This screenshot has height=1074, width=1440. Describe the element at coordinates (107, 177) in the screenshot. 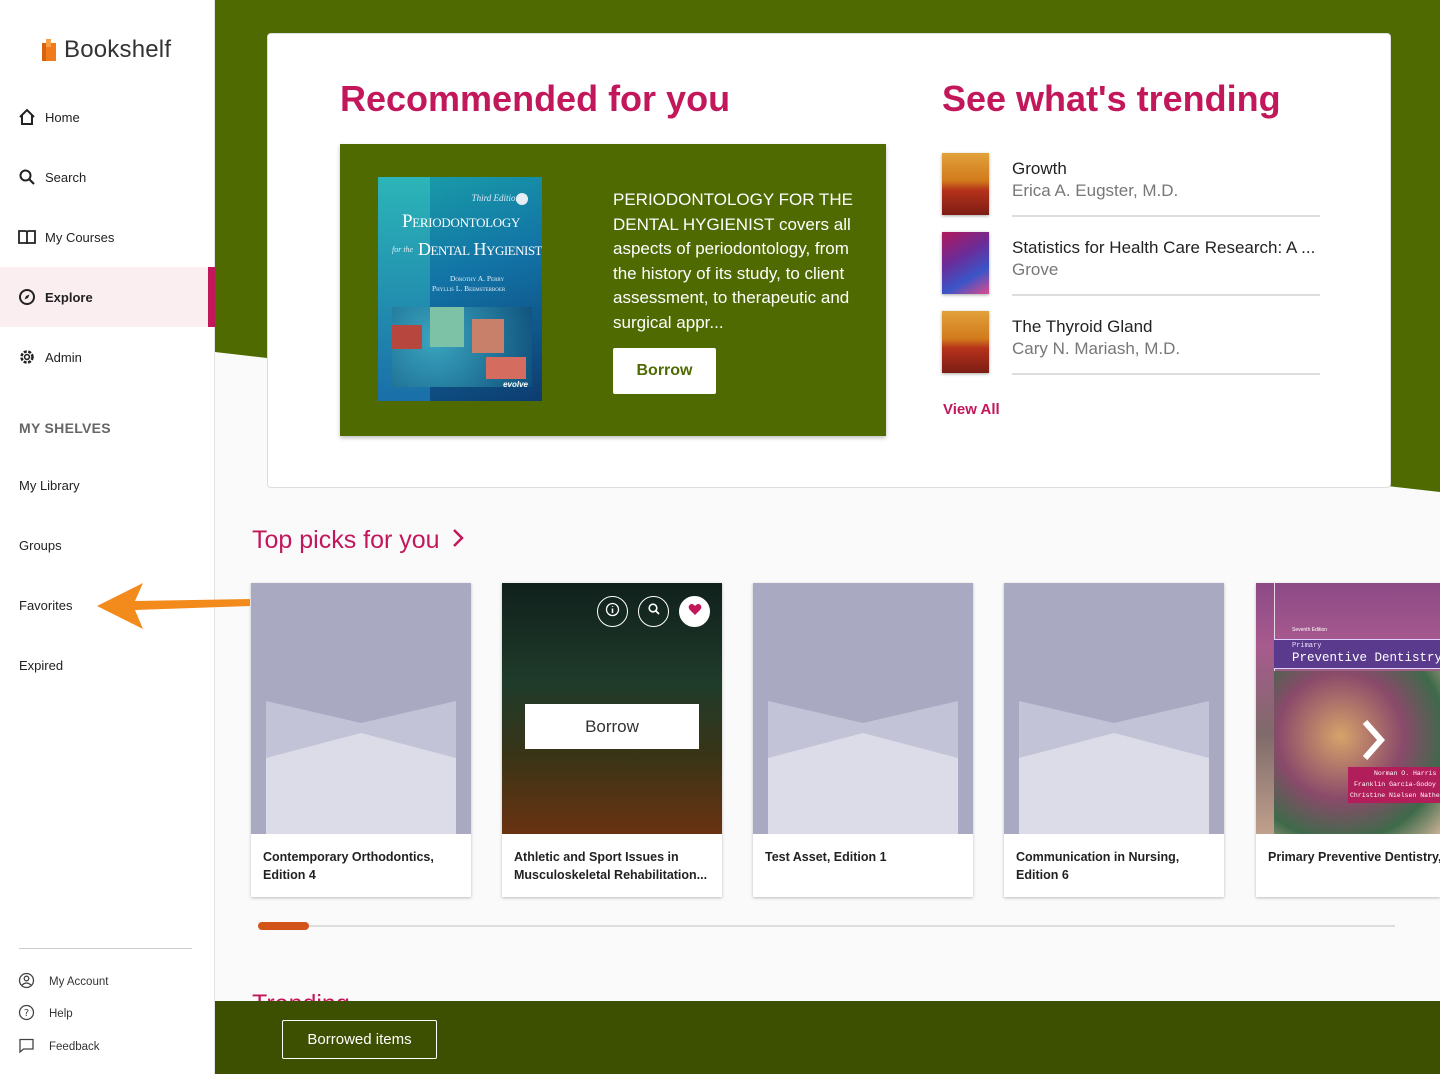

I see `nav-search: Search` at that location.